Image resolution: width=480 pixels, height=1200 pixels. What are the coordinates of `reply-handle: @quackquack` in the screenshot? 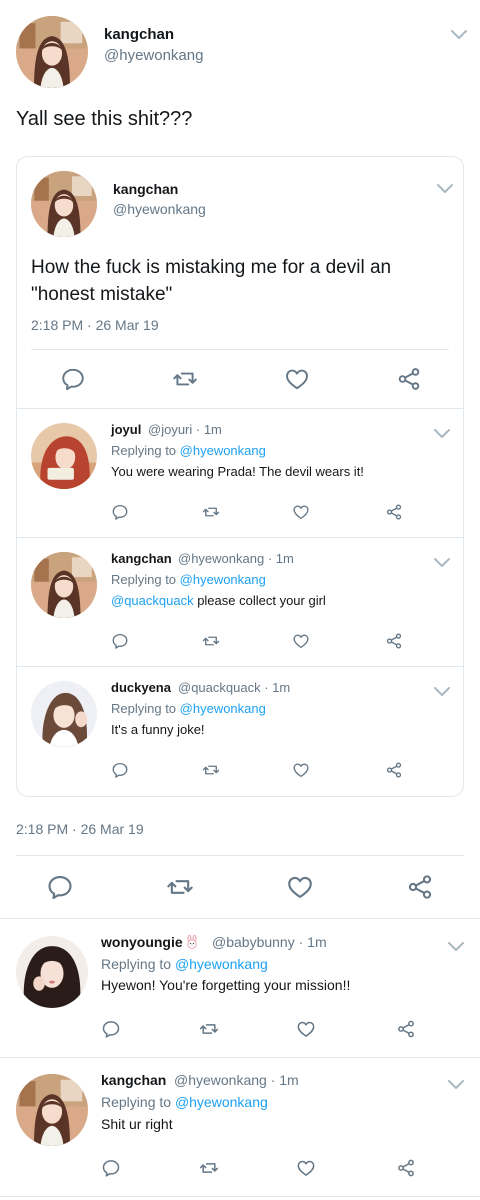 It's located at (219, 687).